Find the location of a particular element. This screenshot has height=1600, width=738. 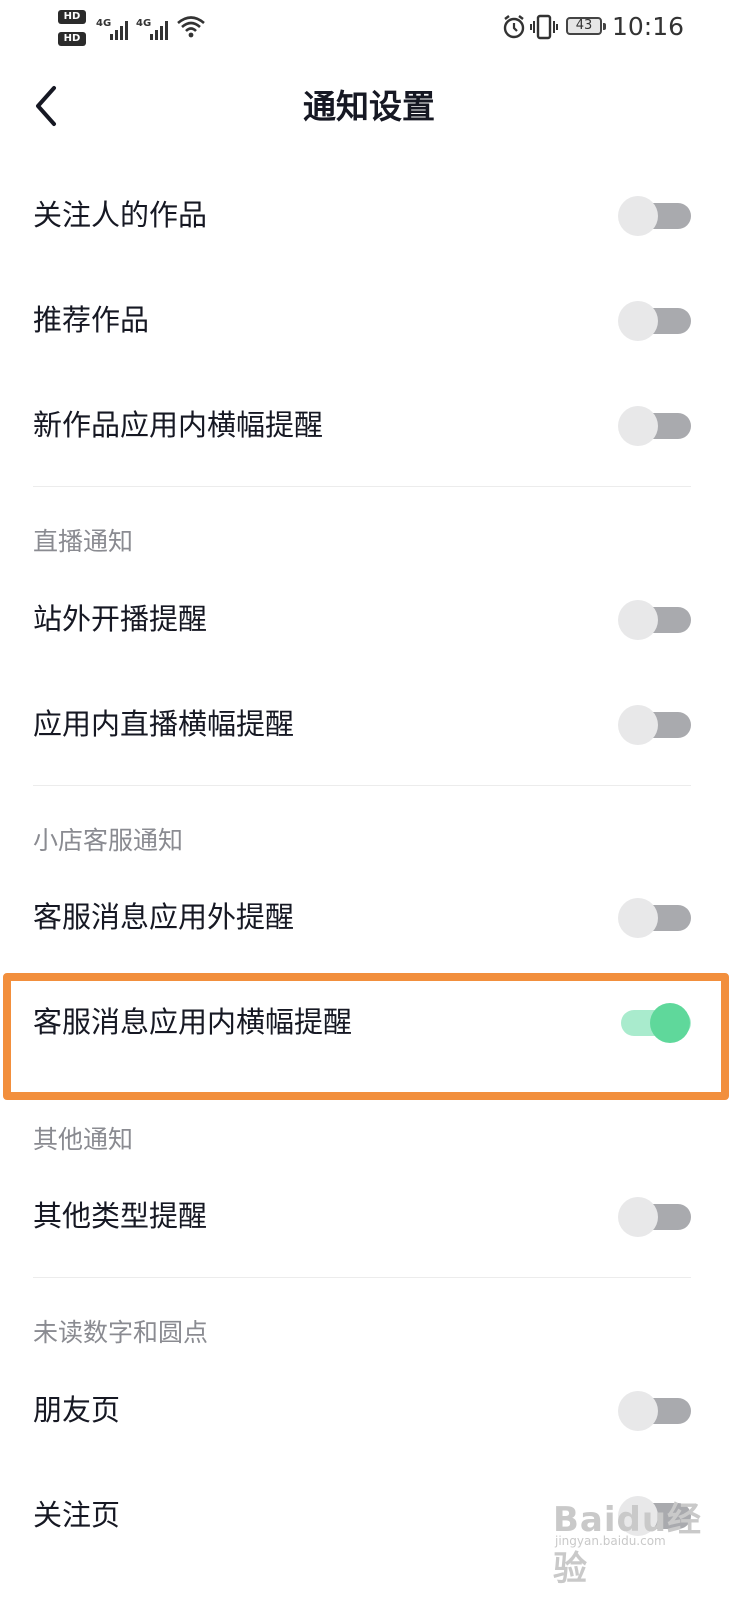

baidu-watermark: Baidu经验 jingyan.baidu.com is located at coordinates (643, 1540).